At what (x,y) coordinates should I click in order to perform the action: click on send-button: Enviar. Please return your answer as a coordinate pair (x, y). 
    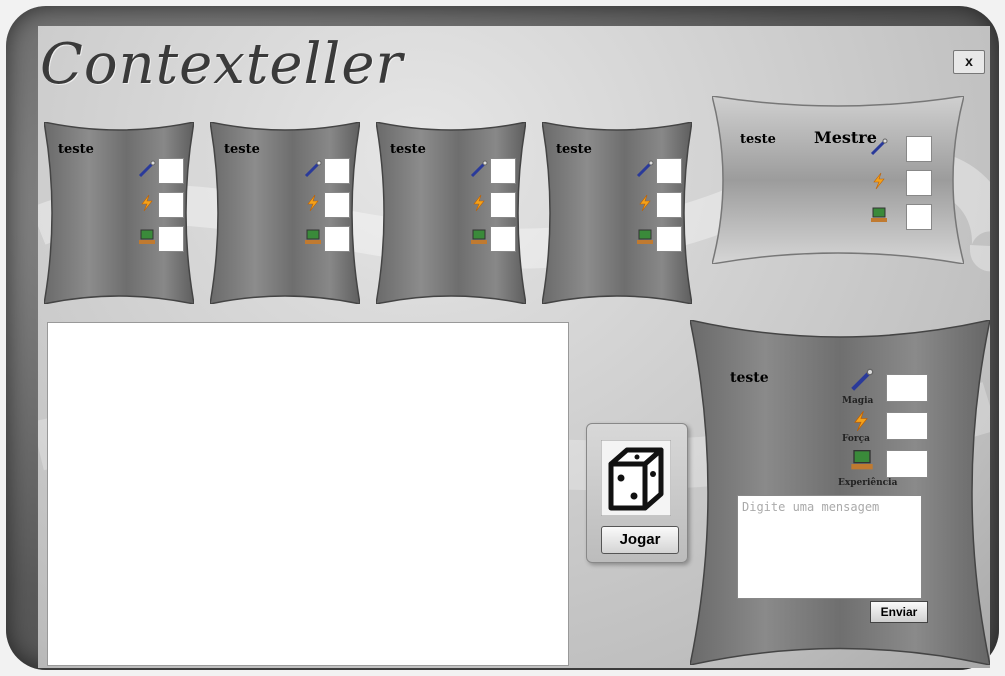
    Looking at the image, I should click on (899, 612).